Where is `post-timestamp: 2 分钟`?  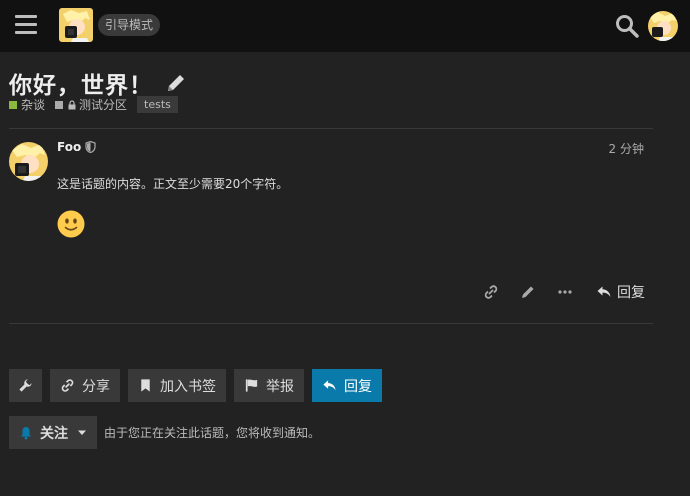 post-timestamp: 2 分钟 is located at coordinates (626, 148).